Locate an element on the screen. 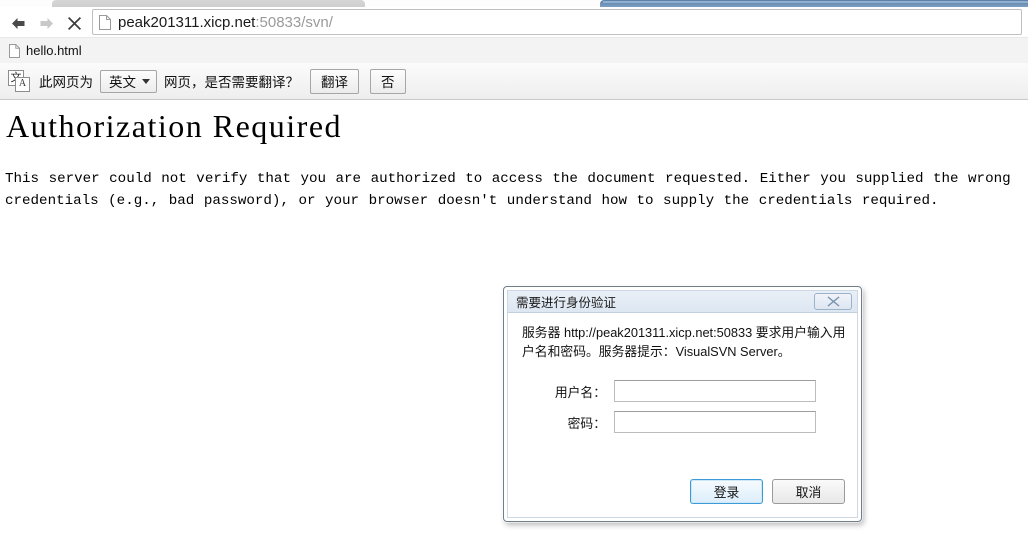  translate-icon-en-glyph: A is located at coordinates (22, 84).